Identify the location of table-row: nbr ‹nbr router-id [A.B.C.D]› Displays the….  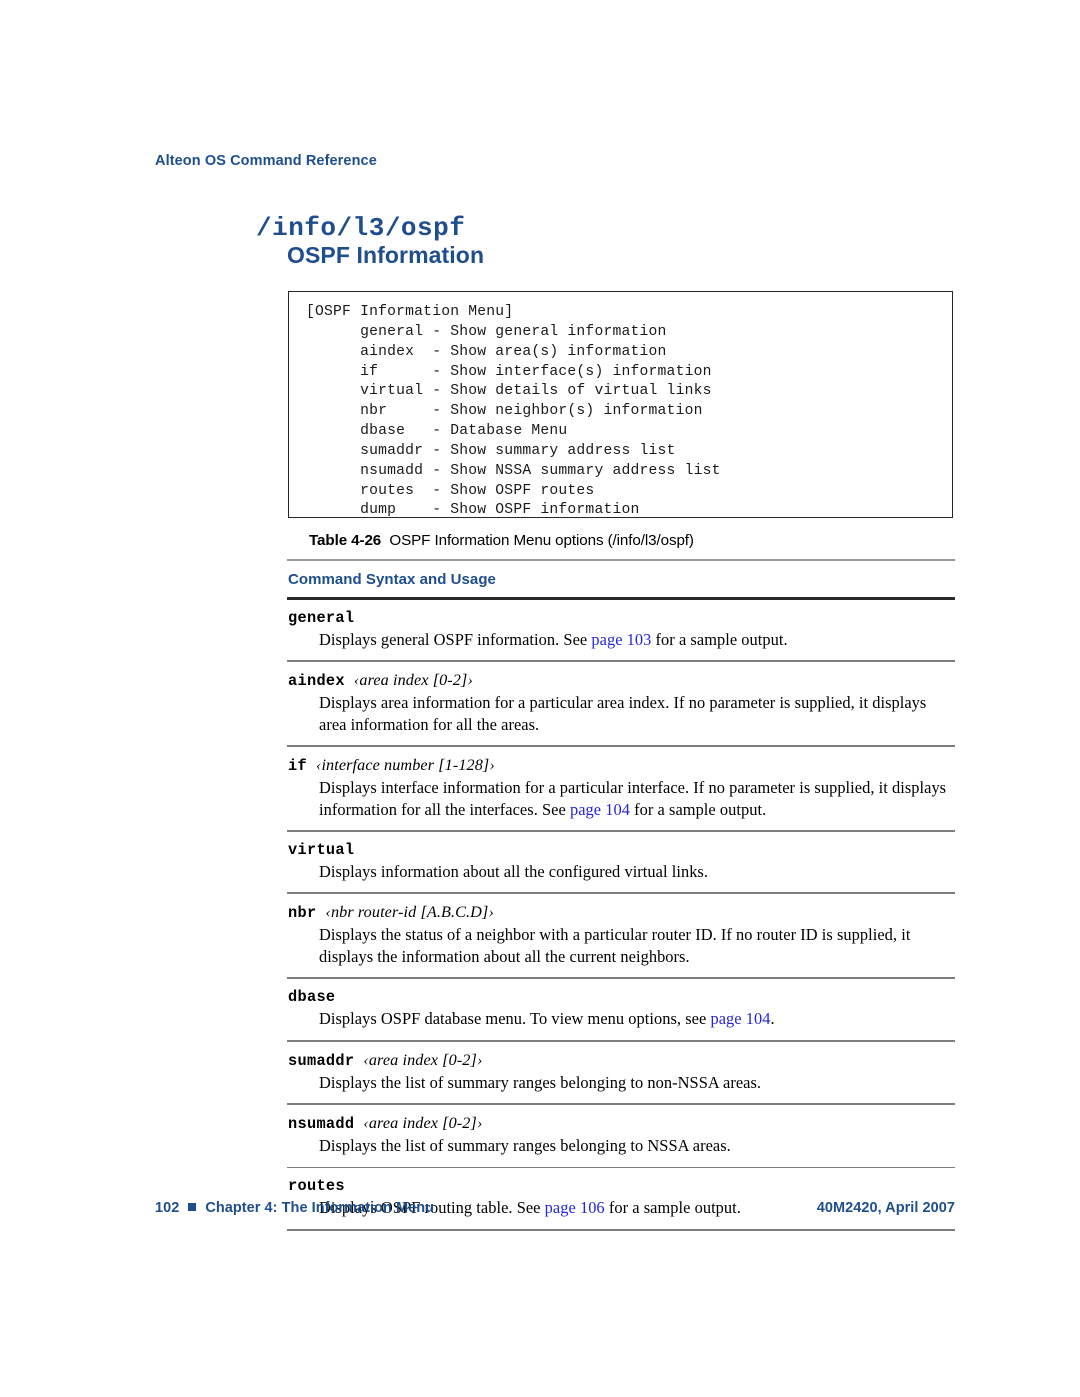
(621, 935).